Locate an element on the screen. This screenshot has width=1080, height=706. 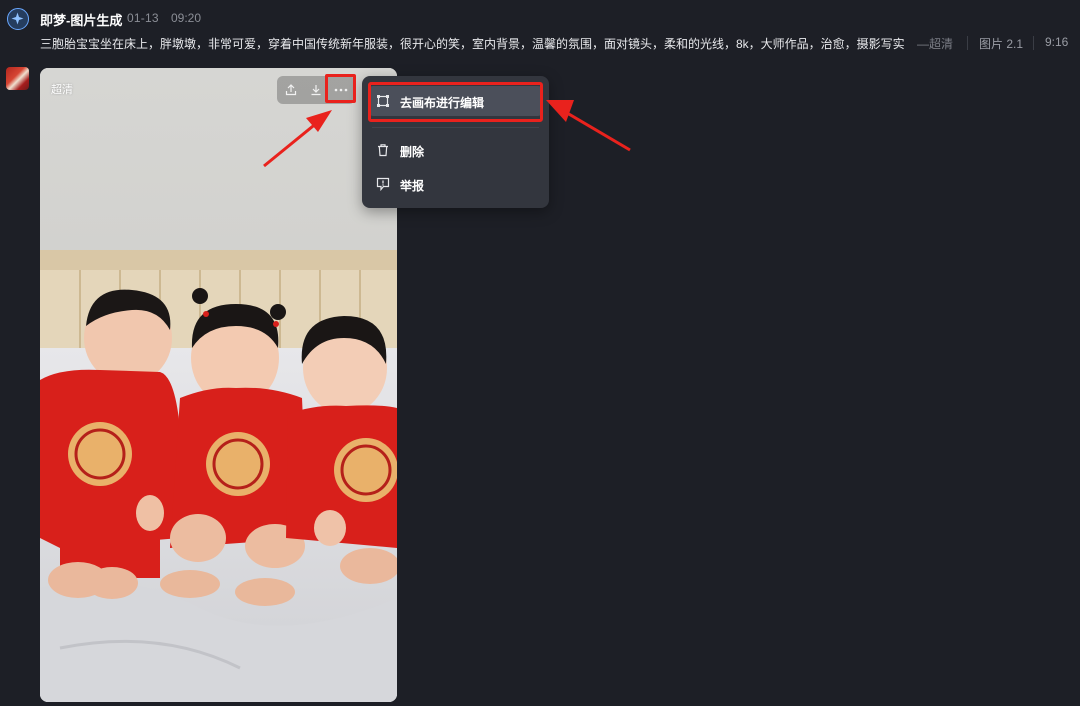
annotation-arrow-left is located at coordinates (297, 139).